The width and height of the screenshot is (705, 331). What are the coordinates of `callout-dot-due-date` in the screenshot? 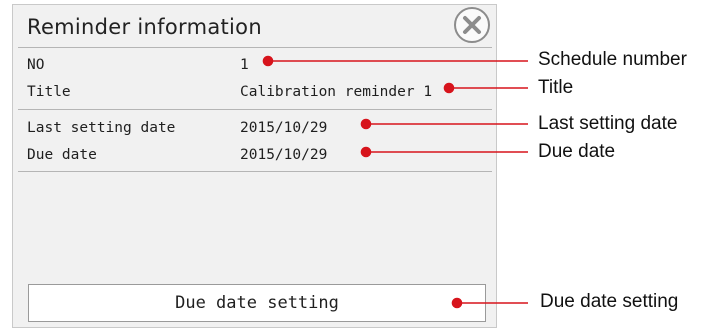 It's located at (366, 152).